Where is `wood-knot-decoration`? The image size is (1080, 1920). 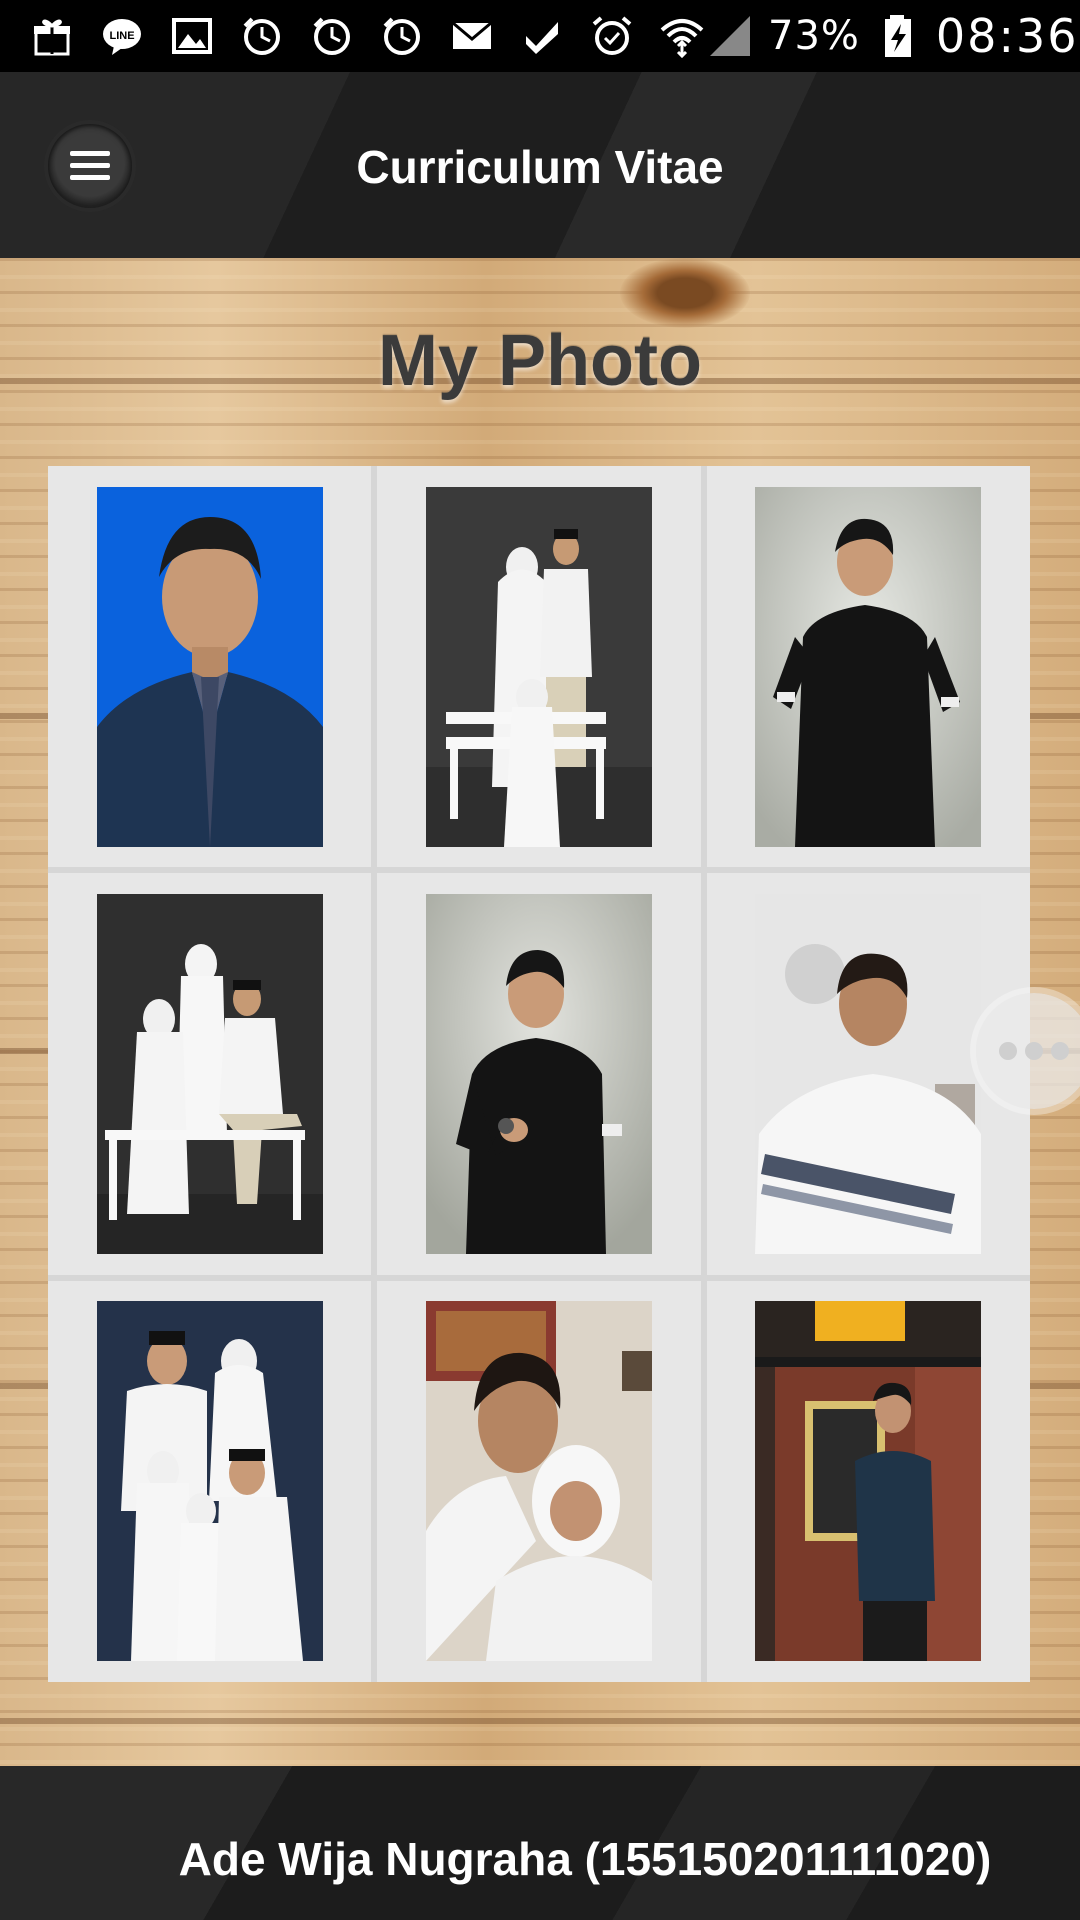
wood-knot-decoration is located at coordinates (685, 293).